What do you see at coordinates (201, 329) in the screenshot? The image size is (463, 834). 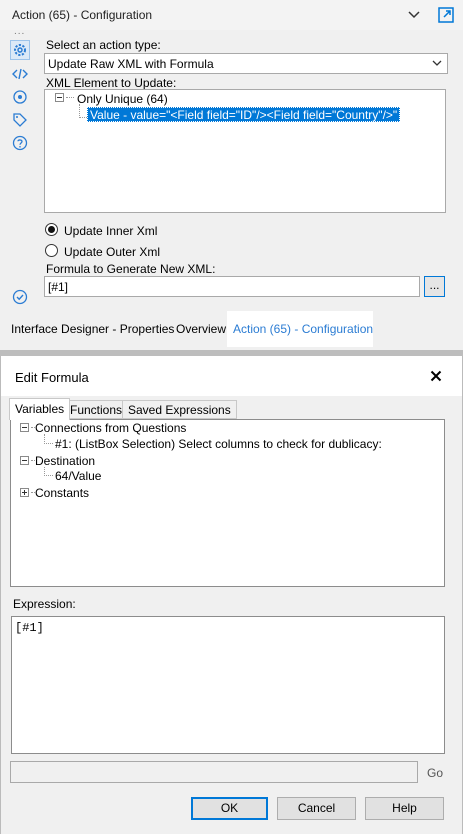 I see `tab-overview: Overview` at bounding box center [201, 329].